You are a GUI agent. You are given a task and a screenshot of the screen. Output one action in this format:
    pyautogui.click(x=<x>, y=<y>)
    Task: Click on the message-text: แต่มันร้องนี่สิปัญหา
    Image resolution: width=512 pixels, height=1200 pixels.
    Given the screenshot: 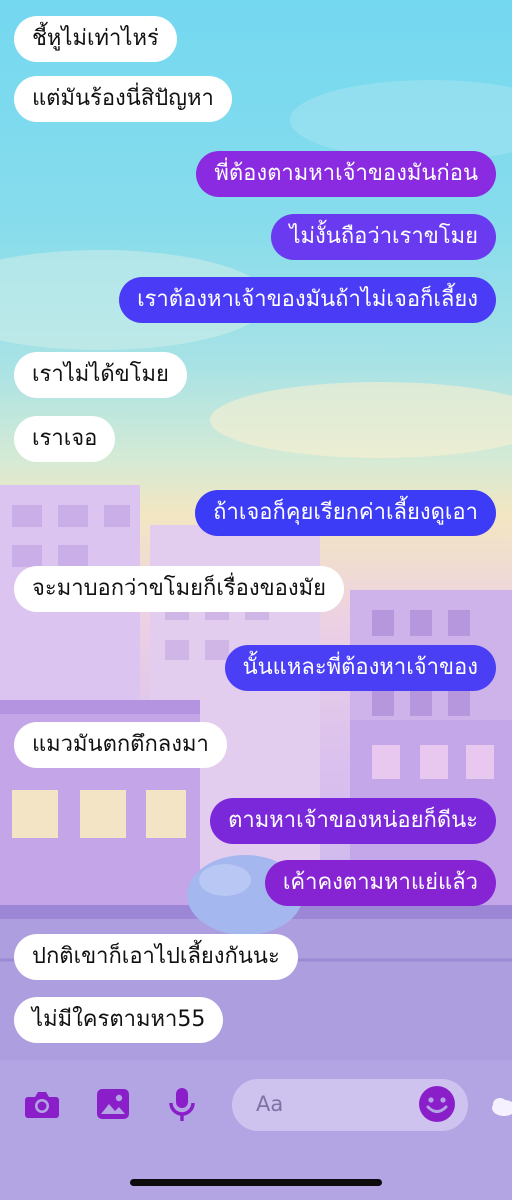 What is the action you would take?
    pyautogui.click(x=123, y=98)
    